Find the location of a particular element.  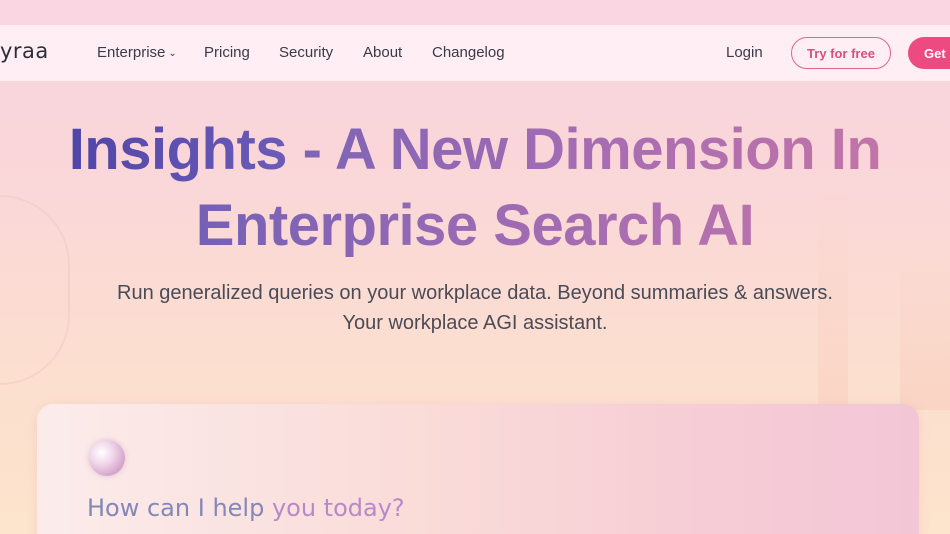

nav-item-changelog: Changelog is located at coordinates (468, 52).